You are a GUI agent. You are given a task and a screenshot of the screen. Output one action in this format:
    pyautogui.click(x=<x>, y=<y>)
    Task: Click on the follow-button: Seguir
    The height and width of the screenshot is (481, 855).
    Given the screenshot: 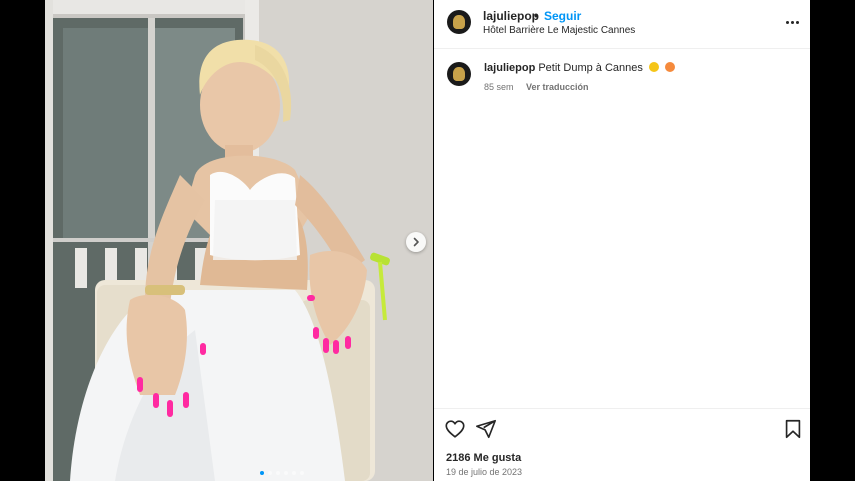 What is the action you would take?
    pyautogui.click(x=562, y=16)
    